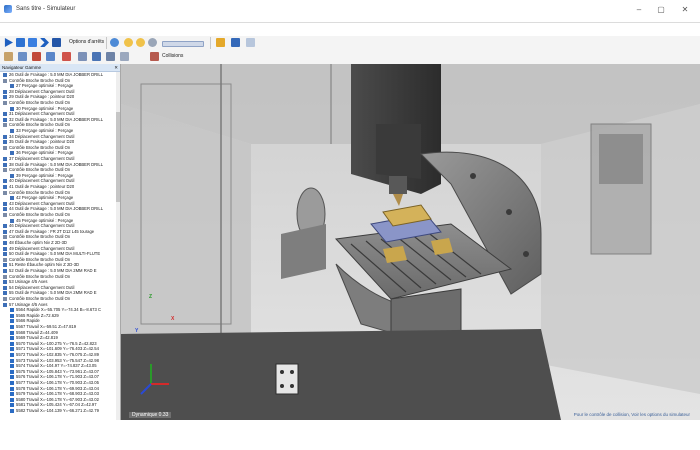 The height and width of the screenshot is (450, 700). What do you see at coordinates (82, 56) in the screenshot?
I see `toolpath-icon` at bounding box center [82, 56].